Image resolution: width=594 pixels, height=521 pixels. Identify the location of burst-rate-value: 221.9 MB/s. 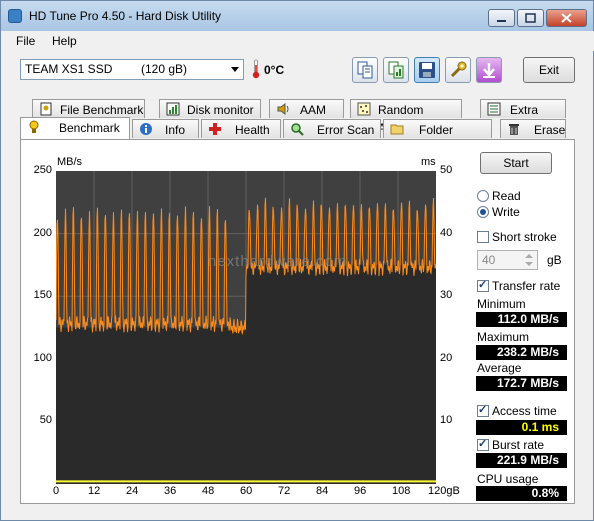
(521, 460).